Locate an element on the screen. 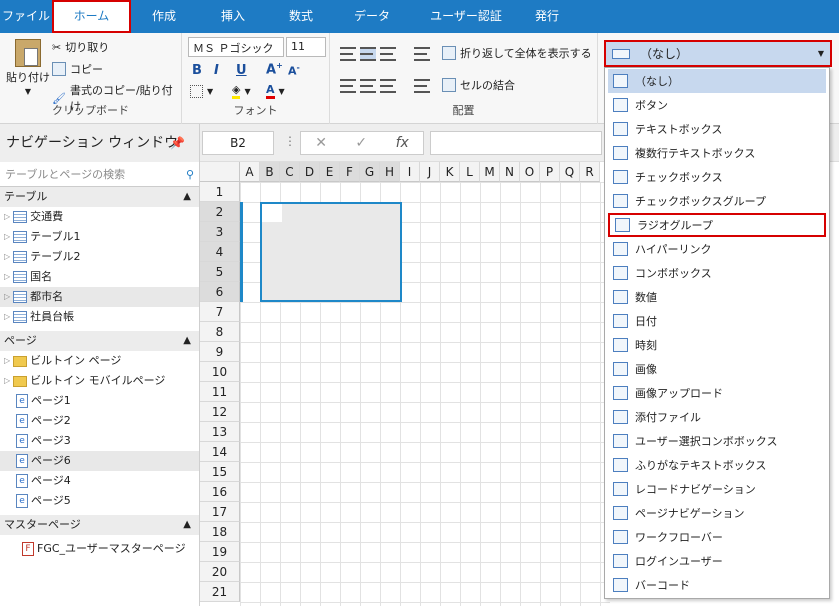  font-color-button: A ▼ is located at coordinates (275, 91).